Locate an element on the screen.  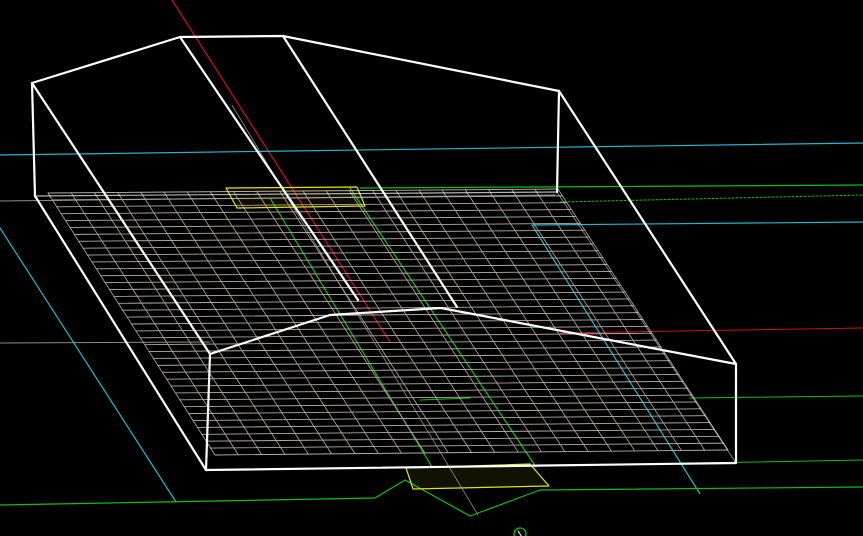
construction-line is located at coordinates (105, 342).